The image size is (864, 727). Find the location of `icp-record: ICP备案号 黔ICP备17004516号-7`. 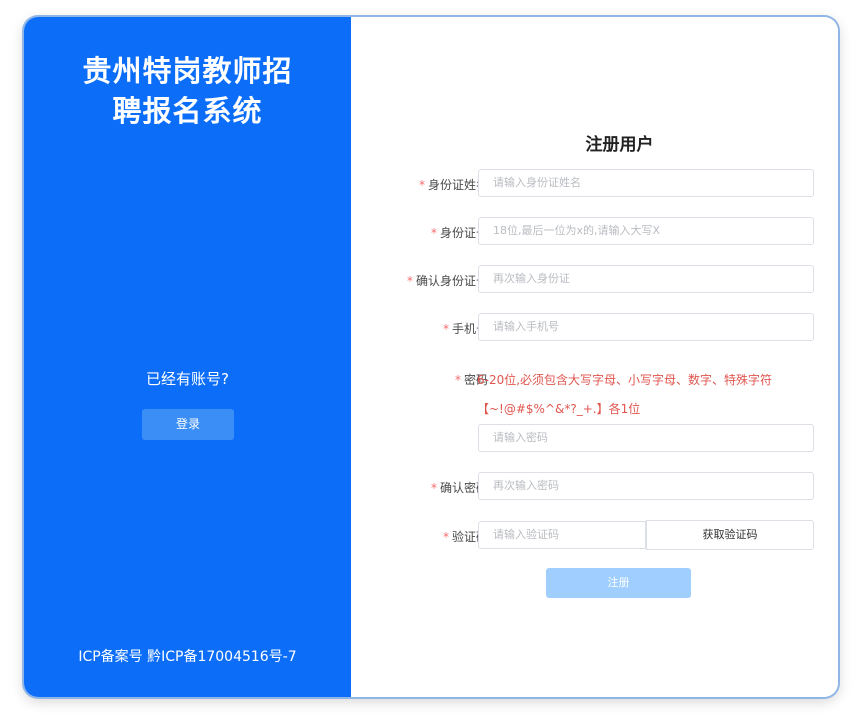

icp-record: ICP备案号 黔ICP备17004516号-7 is located at coordinates (187, 657).